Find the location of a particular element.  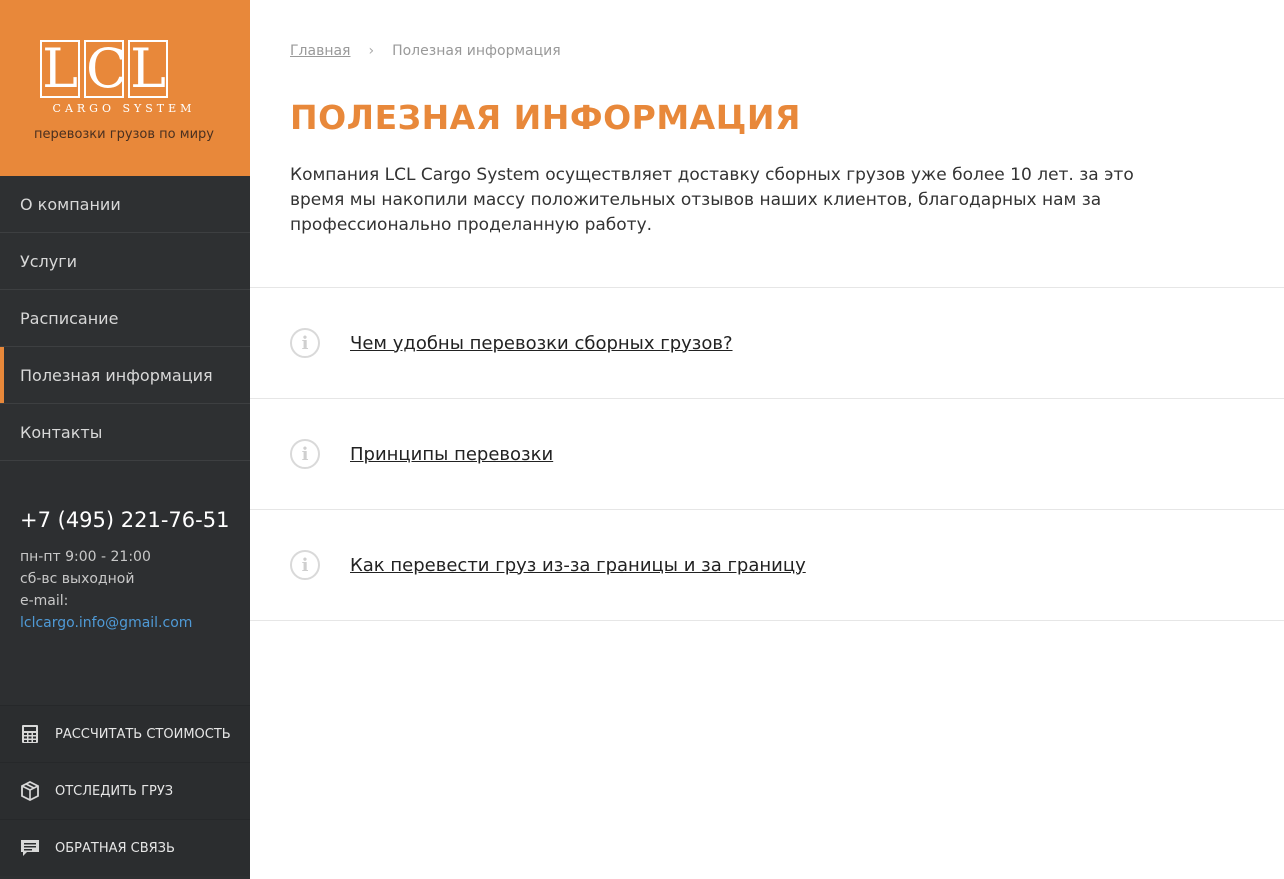

breadcrumb: Главная › Полезная информация is located at coordinates (425, 51).